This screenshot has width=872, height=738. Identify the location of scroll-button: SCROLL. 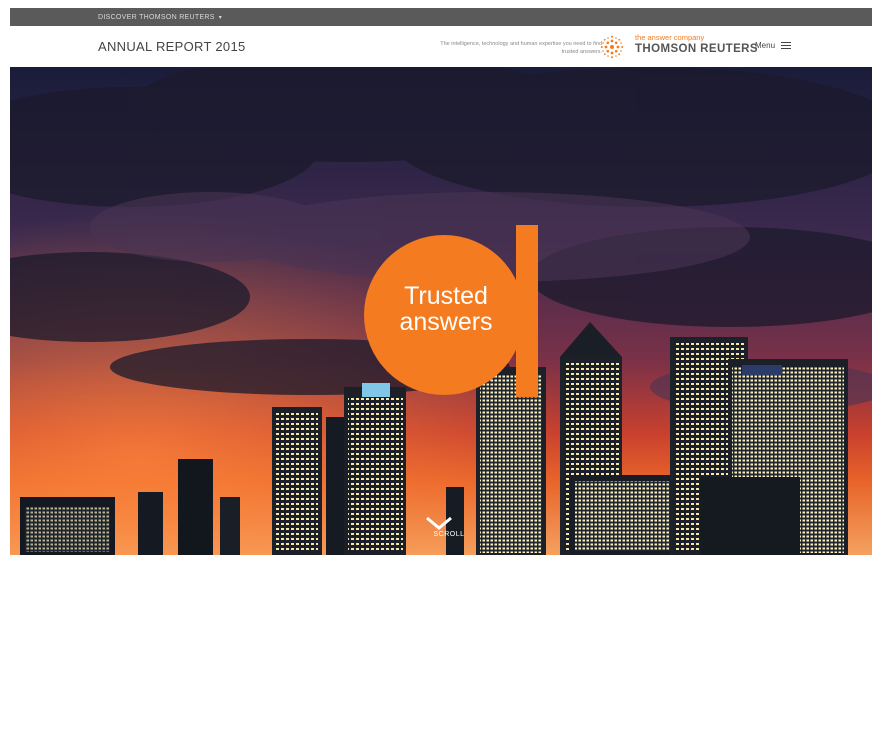
(449, 526).